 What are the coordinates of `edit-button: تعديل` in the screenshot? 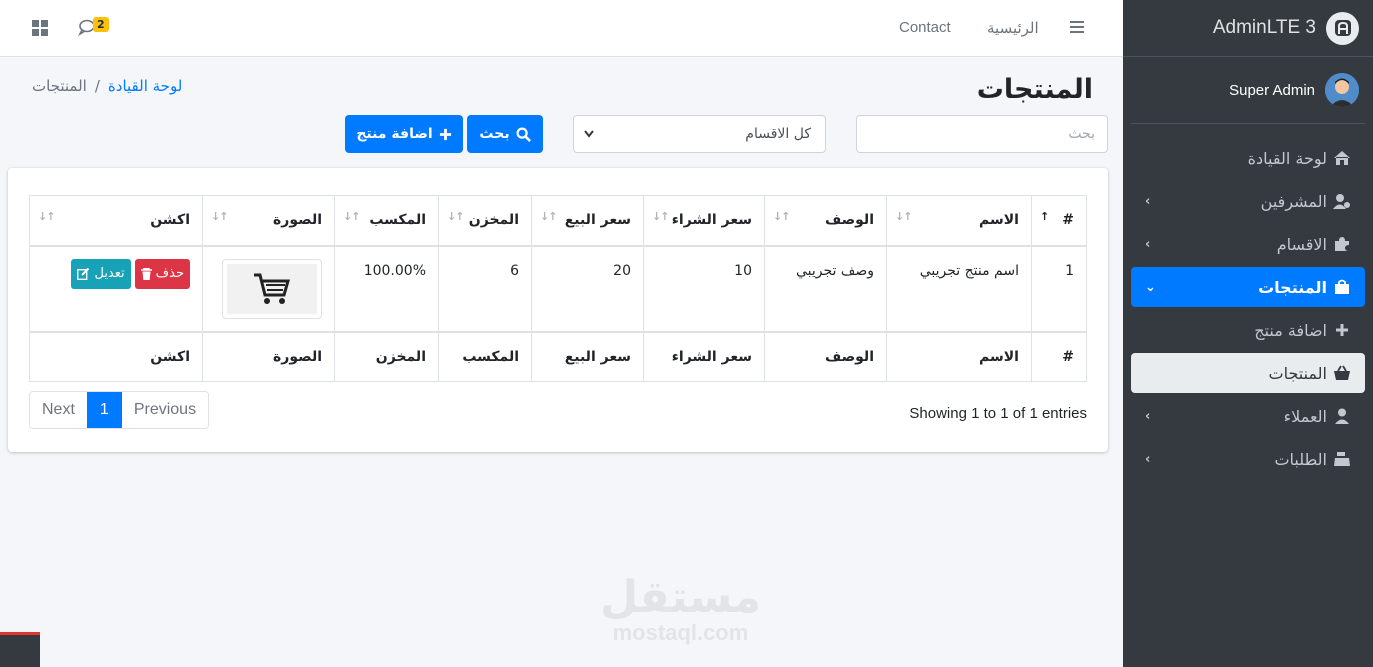 It's located at (101, 273).